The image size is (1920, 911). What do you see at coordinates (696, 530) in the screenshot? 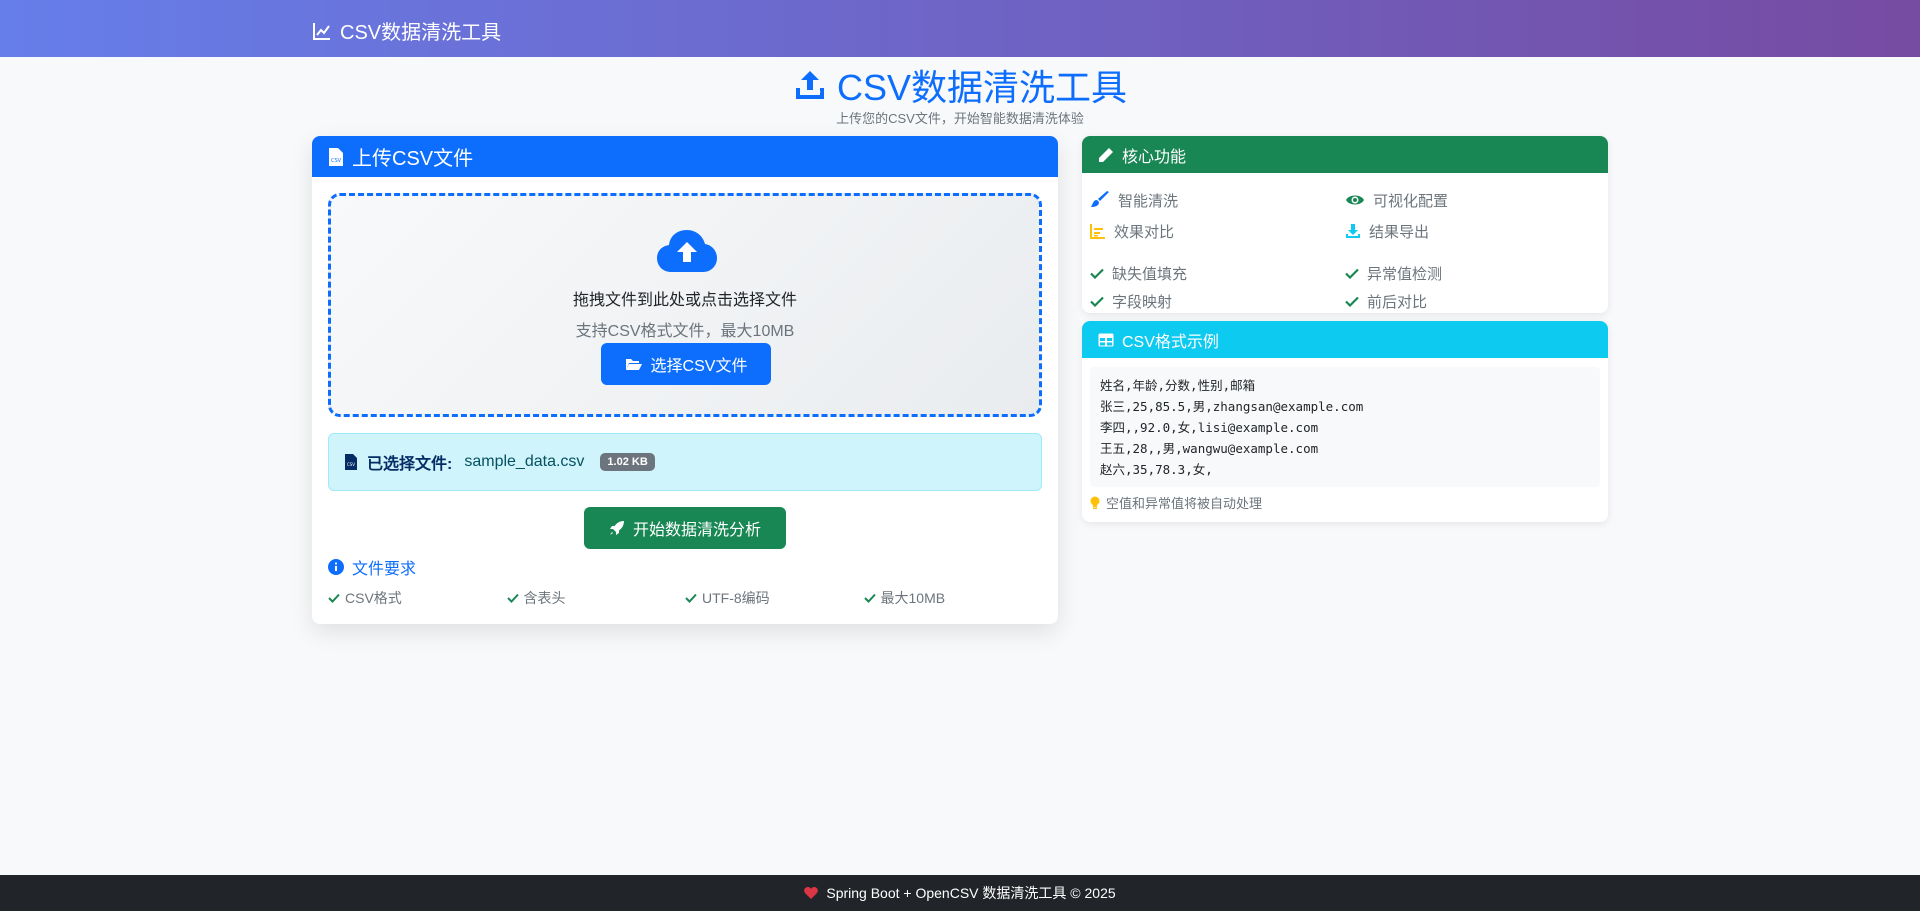
I see `start-cleaning-label: 开始数据清洗分析` at bounding box center [696, 530].